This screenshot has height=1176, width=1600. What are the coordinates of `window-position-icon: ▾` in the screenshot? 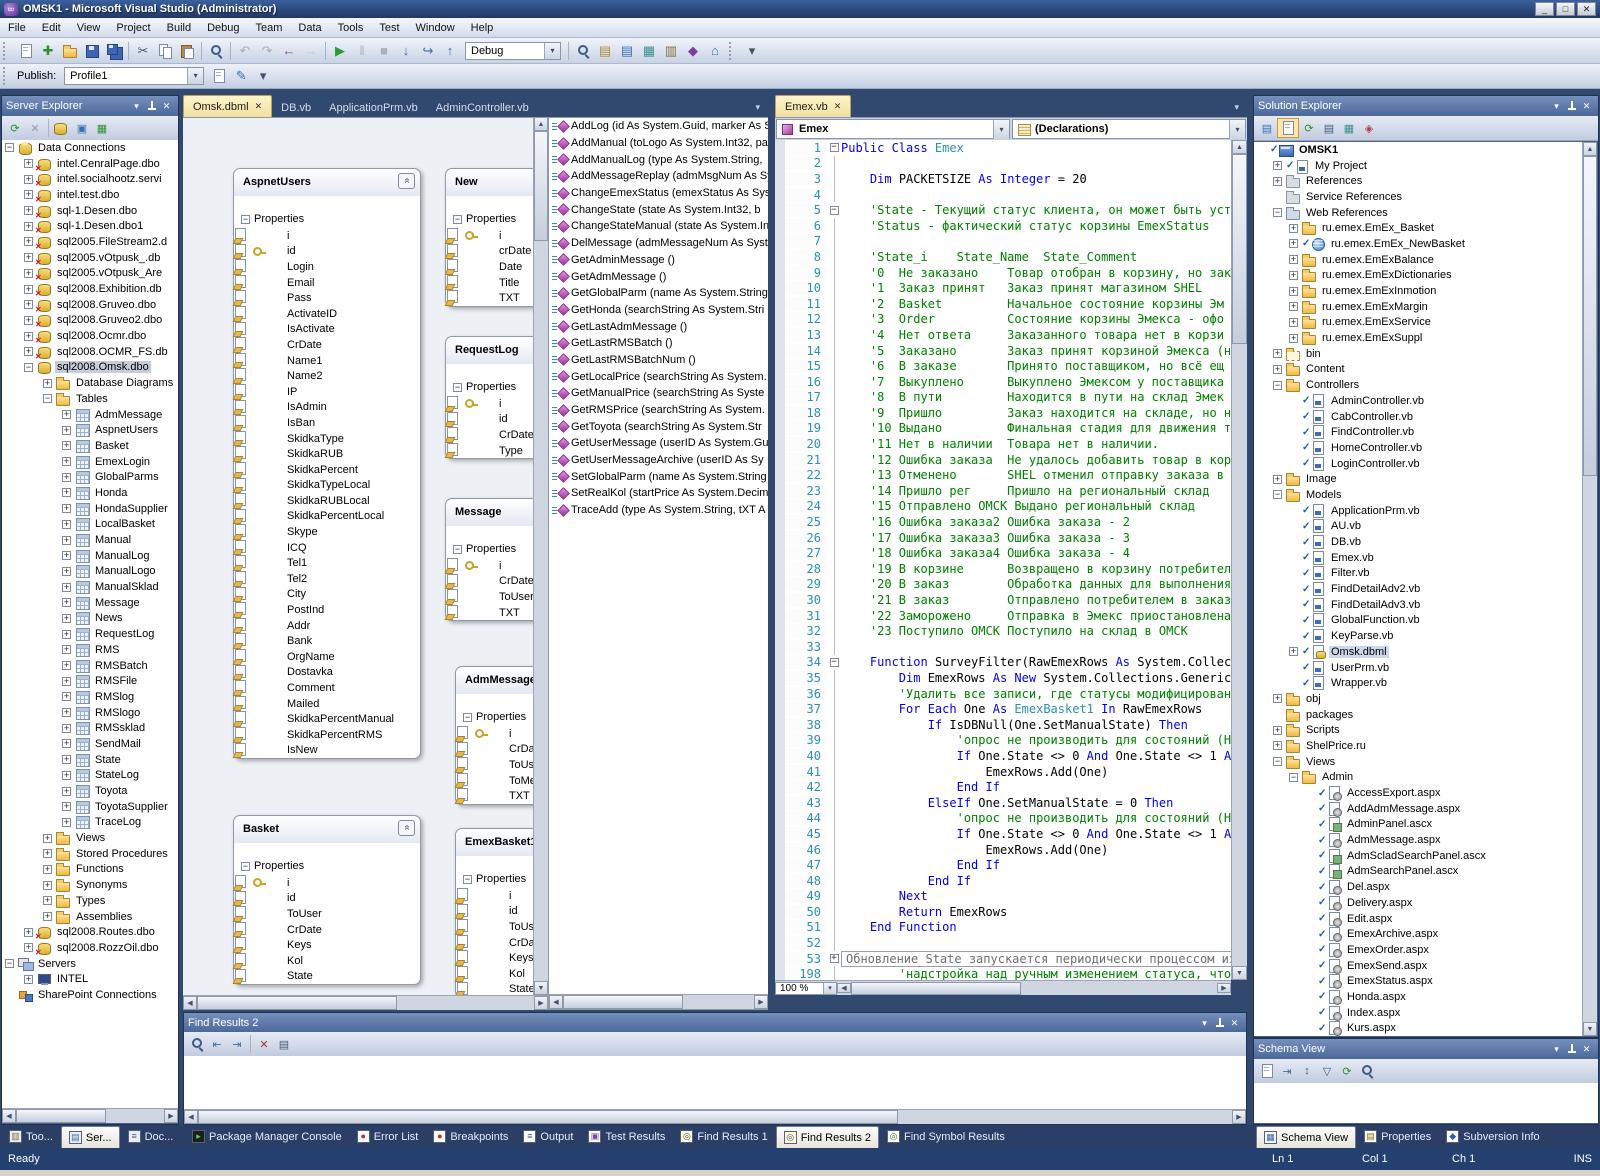 It's located at (1204, 1023).